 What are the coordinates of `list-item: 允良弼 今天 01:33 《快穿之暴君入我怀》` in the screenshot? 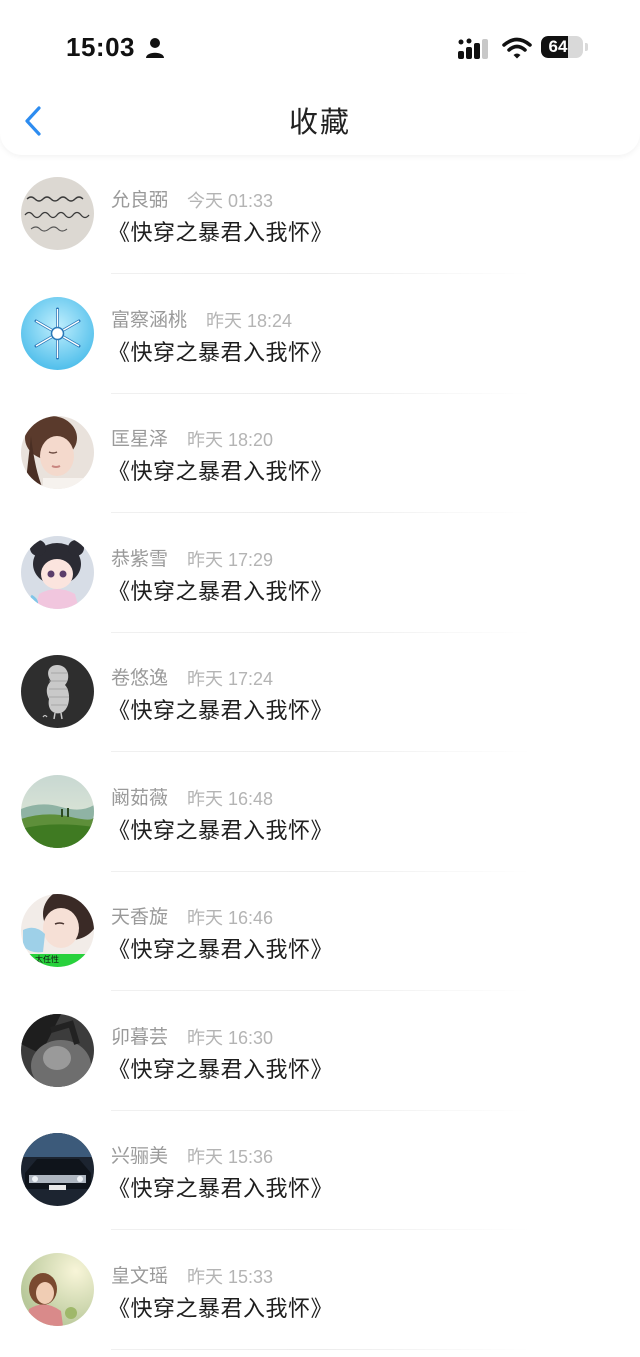 It's located at (320, 215).